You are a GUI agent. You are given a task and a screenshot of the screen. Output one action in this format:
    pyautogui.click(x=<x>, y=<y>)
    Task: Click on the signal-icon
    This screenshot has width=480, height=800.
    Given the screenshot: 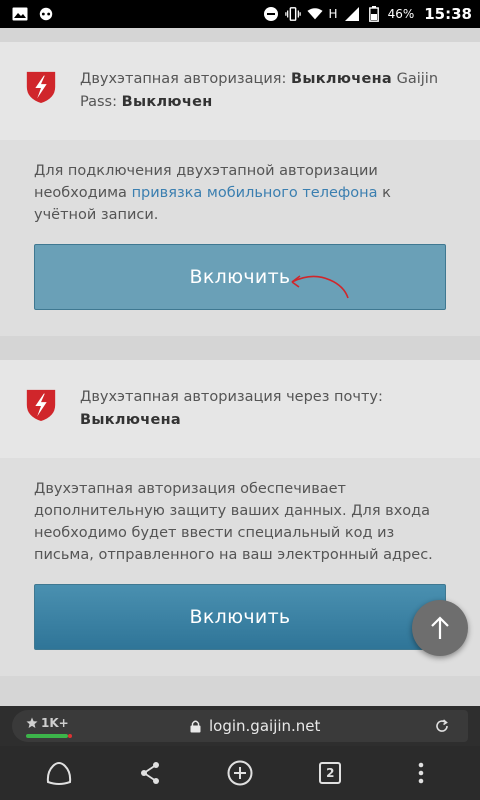 What is the action you would take?
    pyautogui.click(x=352, y=14)
    